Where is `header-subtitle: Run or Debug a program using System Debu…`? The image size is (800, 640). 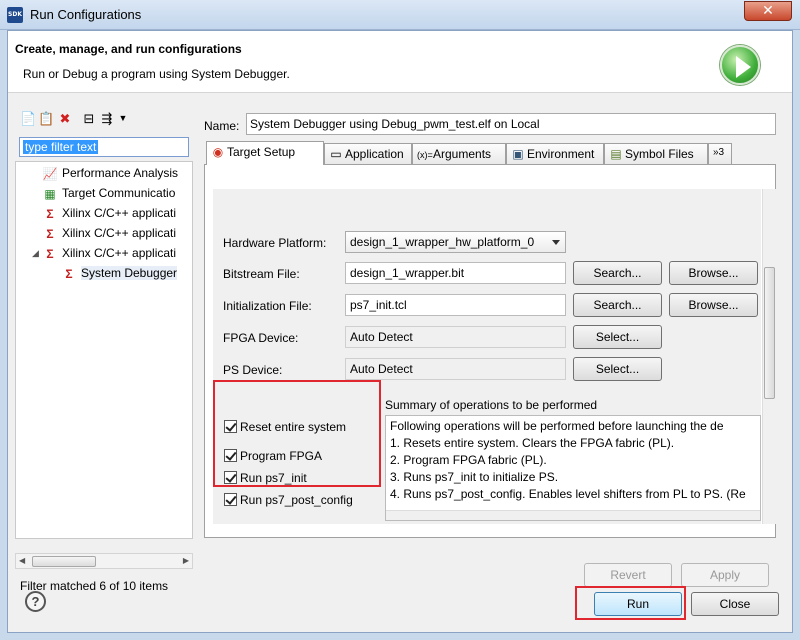 header-subtitle: Run or Debug a program using System Debu… is located at coordinates (156, 74).